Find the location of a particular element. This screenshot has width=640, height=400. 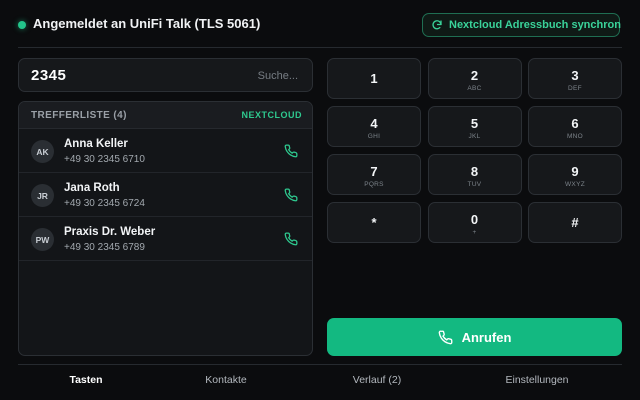

key-digit: 7 is located at coordinates (374, 171).